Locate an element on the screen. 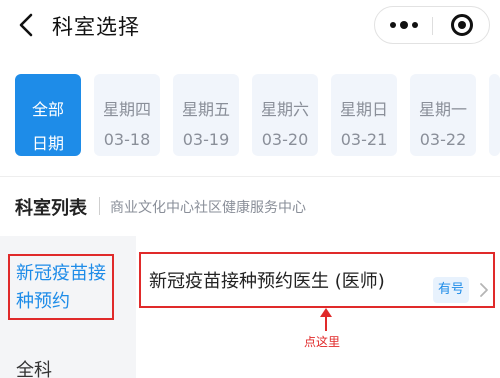 The height and width of the screenshot is (378, 500). section-title: 科室列表 is located at coordinates (51, 208).